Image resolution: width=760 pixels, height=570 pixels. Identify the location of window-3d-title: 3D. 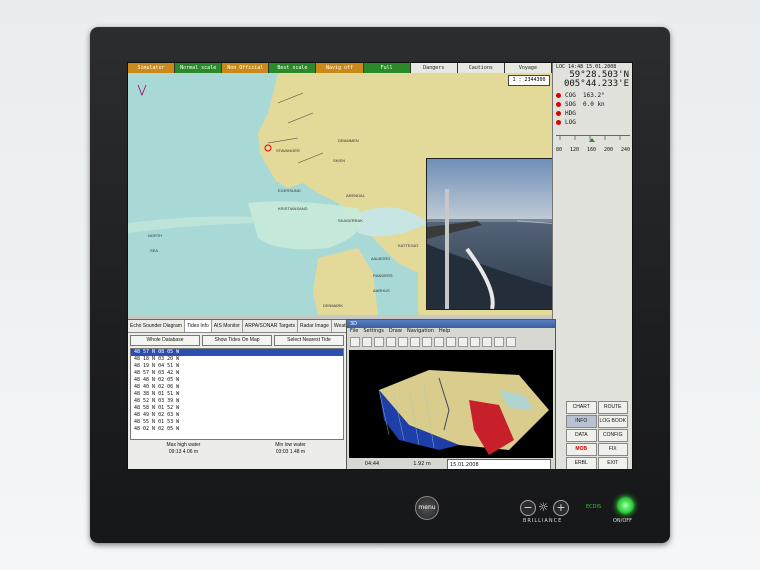
(451, 324).